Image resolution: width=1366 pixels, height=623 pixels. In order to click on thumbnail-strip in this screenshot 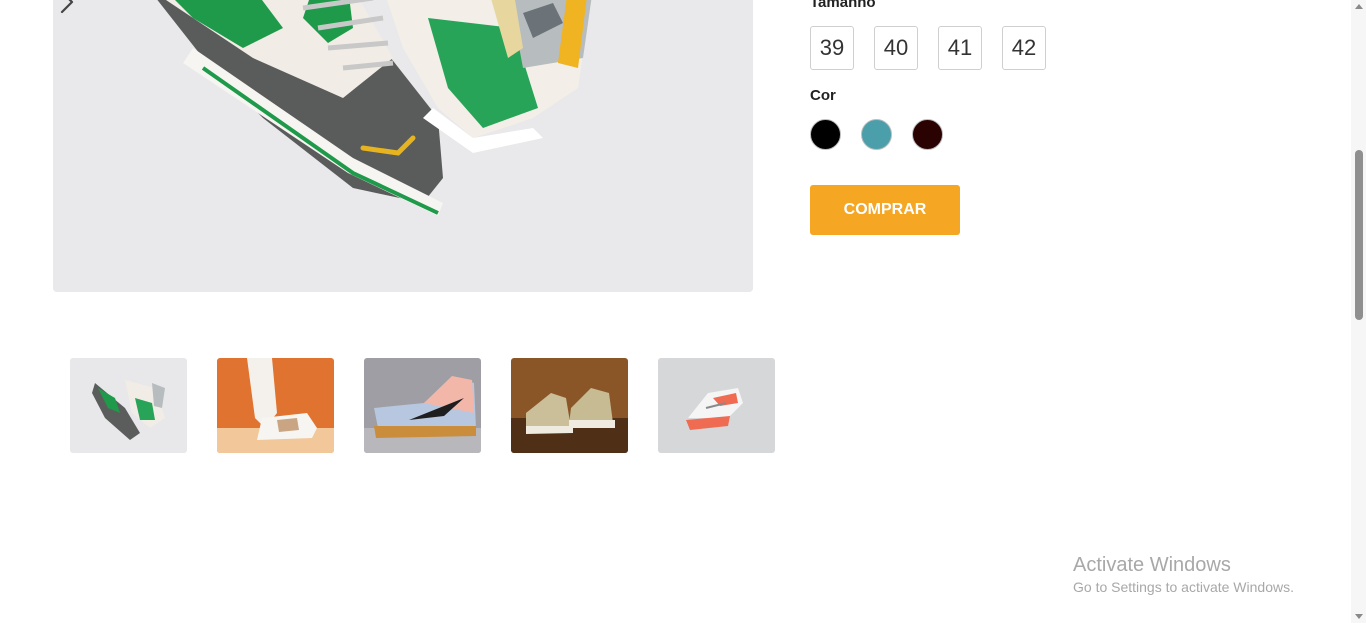, I will do `click(422, 405)`.